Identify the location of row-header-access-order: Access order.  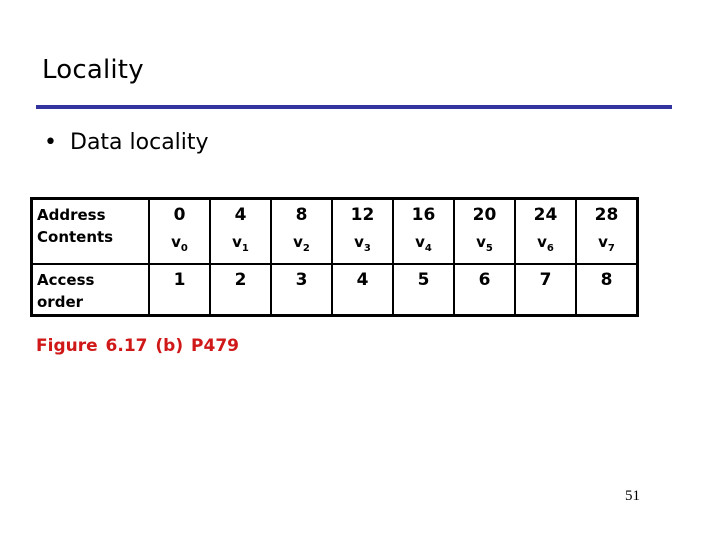
(90, 290).